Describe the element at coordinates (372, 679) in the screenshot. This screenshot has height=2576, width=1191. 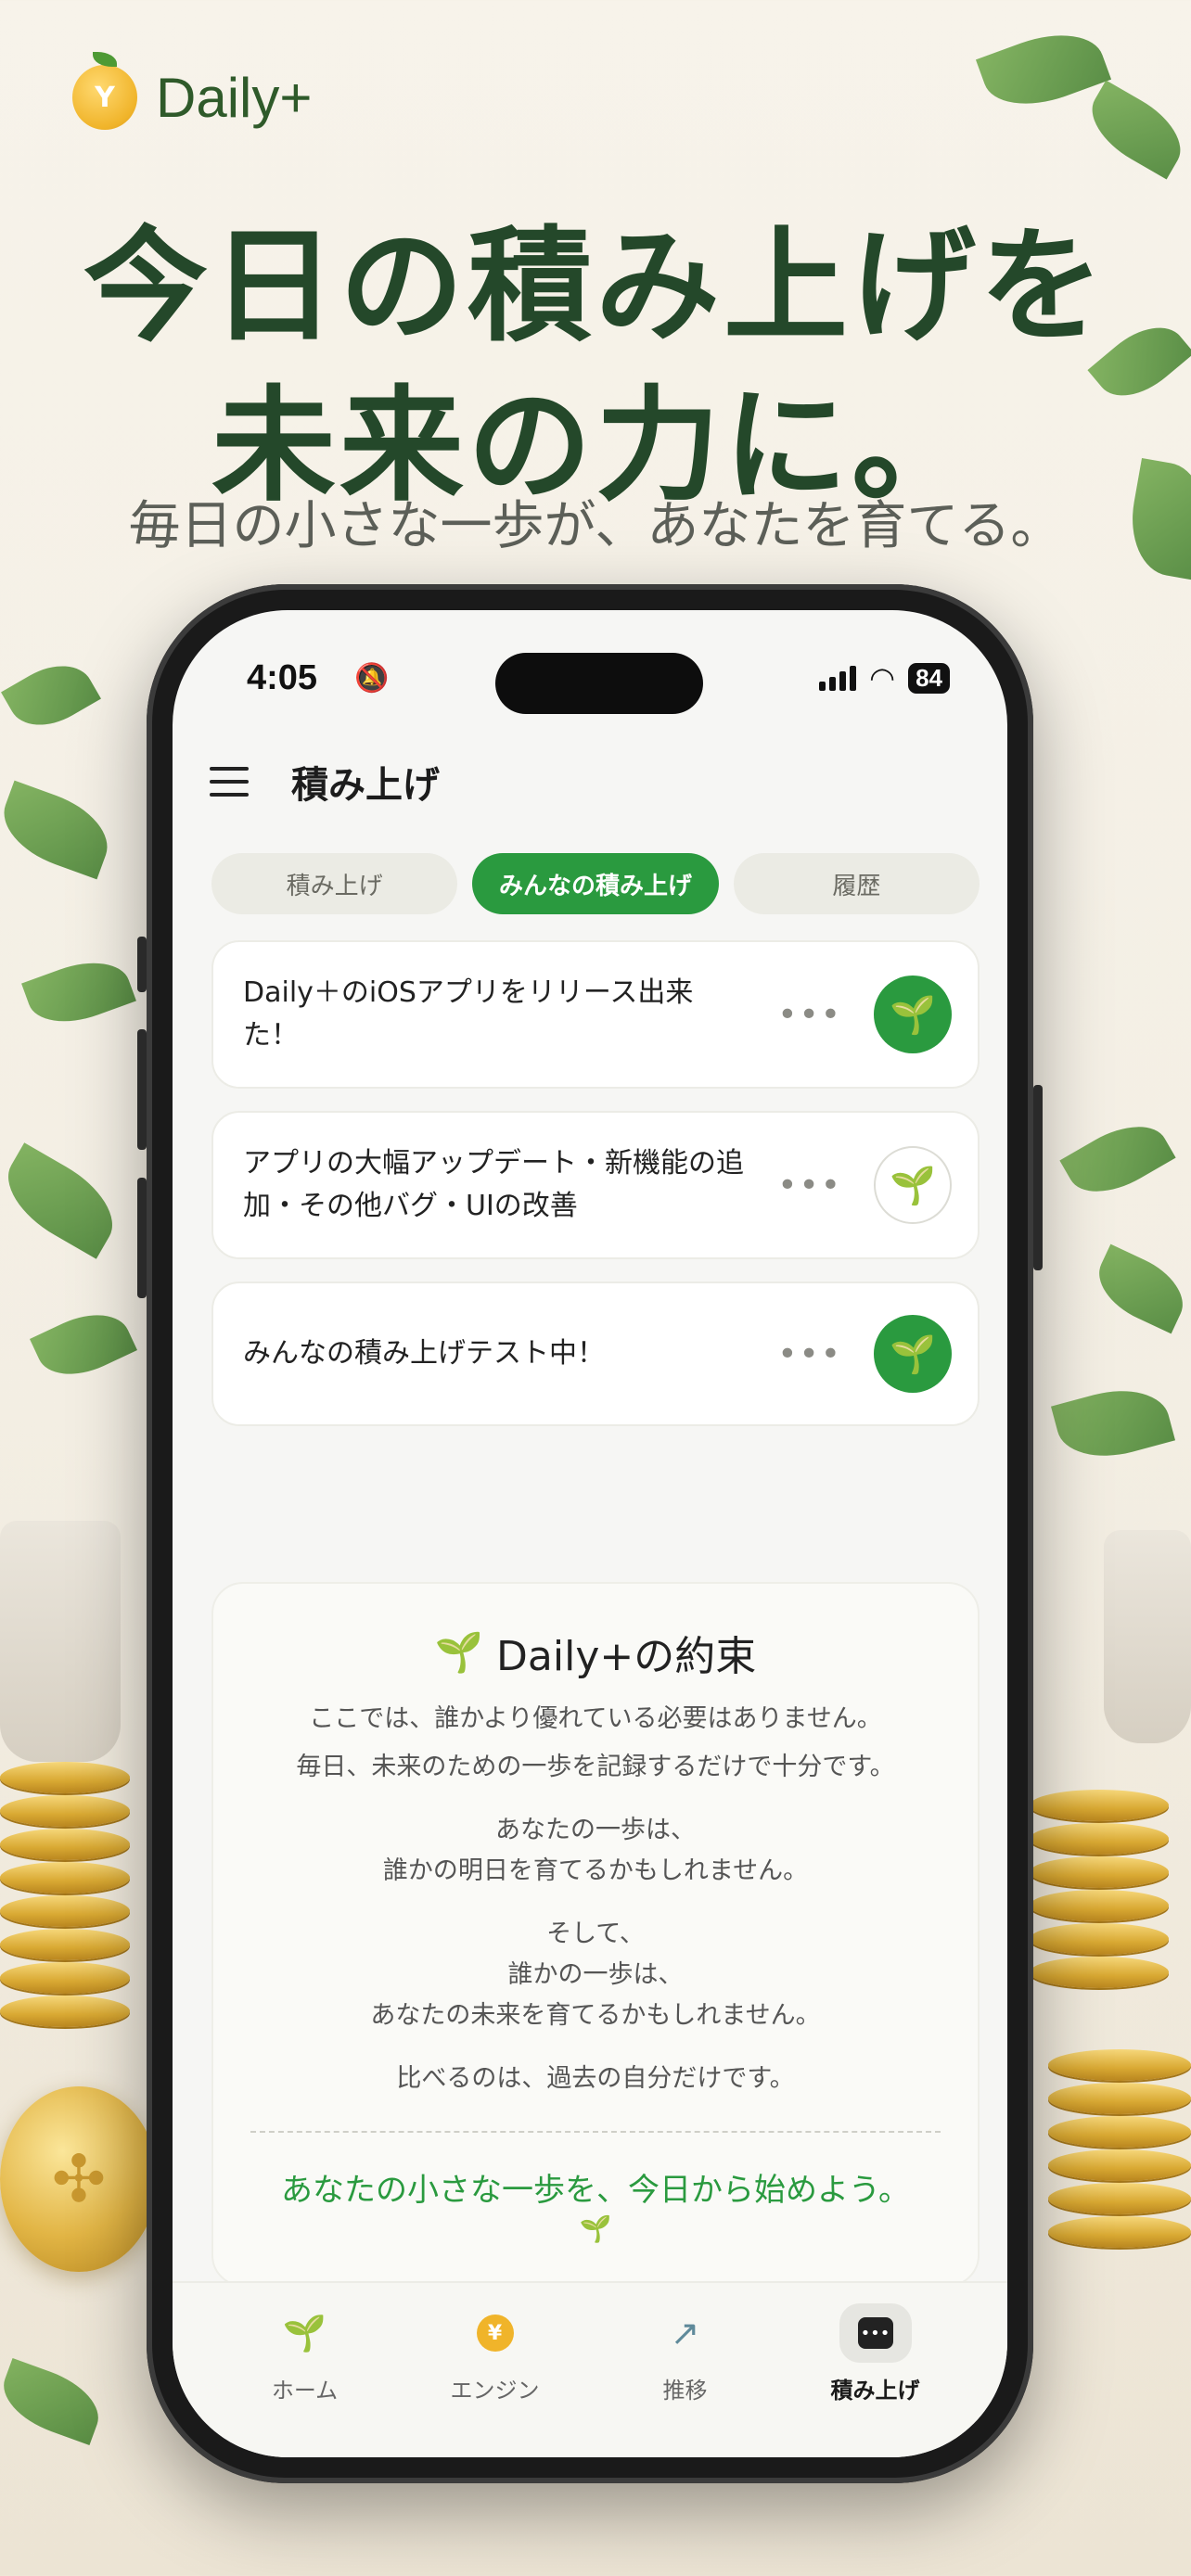
I see `bell-muted-icon: 🔕` at that location.